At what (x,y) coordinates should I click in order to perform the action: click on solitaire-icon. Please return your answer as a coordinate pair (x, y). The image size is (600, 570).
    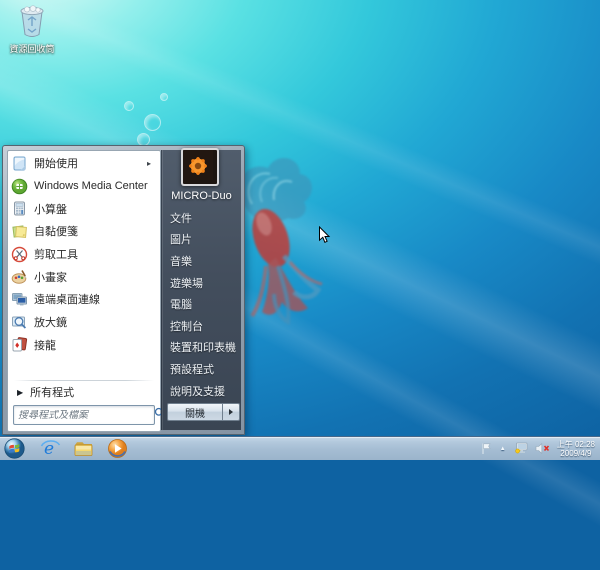
    Looking at the image, I should click on (19, 344).